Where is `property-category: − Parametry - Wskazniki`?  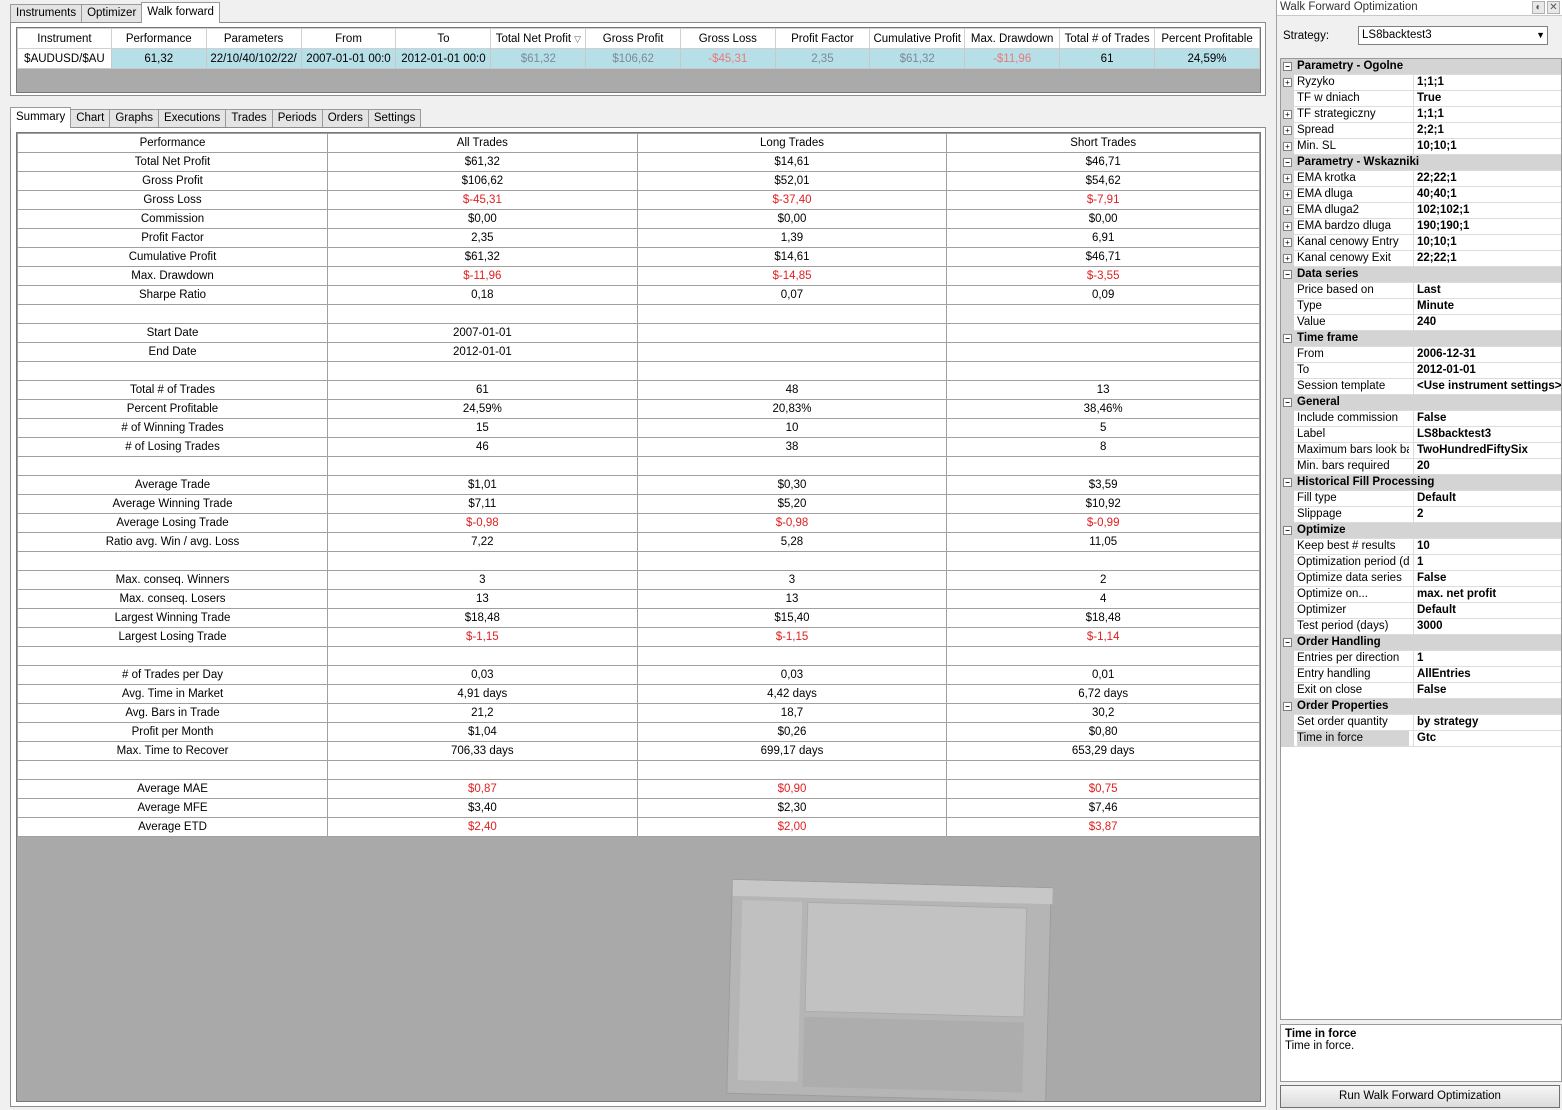 property-category: − Parametry - Wskazniki is located at coordinates (1421, 163).